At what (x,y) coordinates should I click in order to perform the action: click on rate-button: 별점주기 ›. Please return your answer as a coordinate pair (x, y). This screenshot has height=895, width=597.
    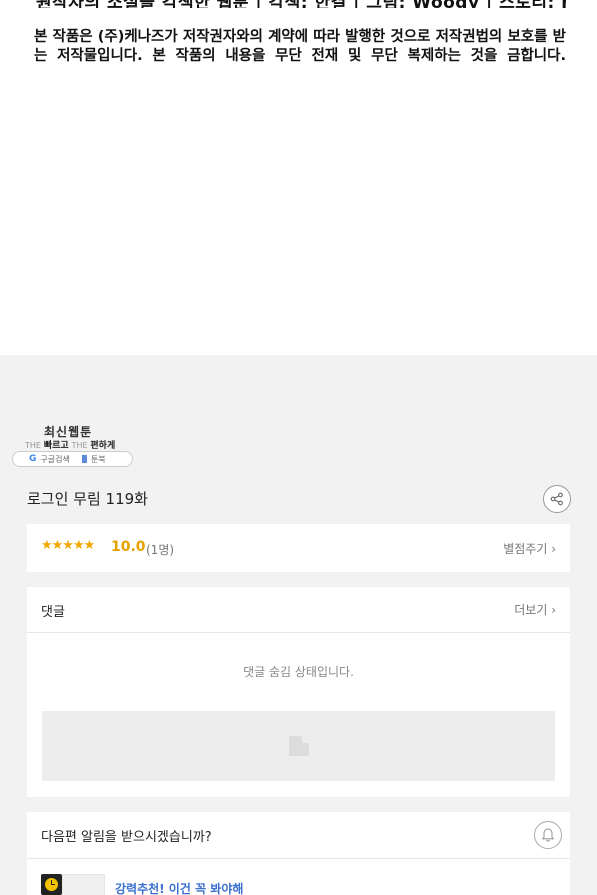
    Looking at the image, I should click on (529, 548).